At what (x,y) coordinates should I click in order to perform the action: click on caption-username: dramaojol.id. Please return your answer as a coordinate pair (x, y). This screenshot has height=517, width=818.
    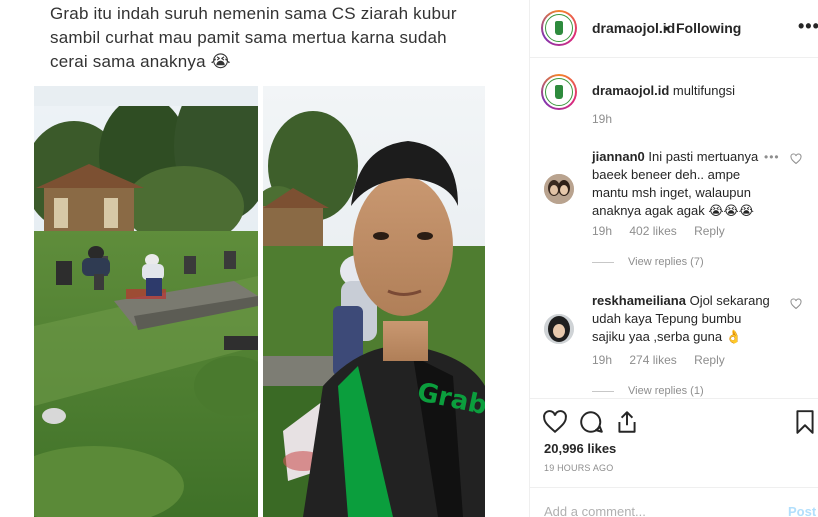
    Looking at the image, I should click on (630, 90).